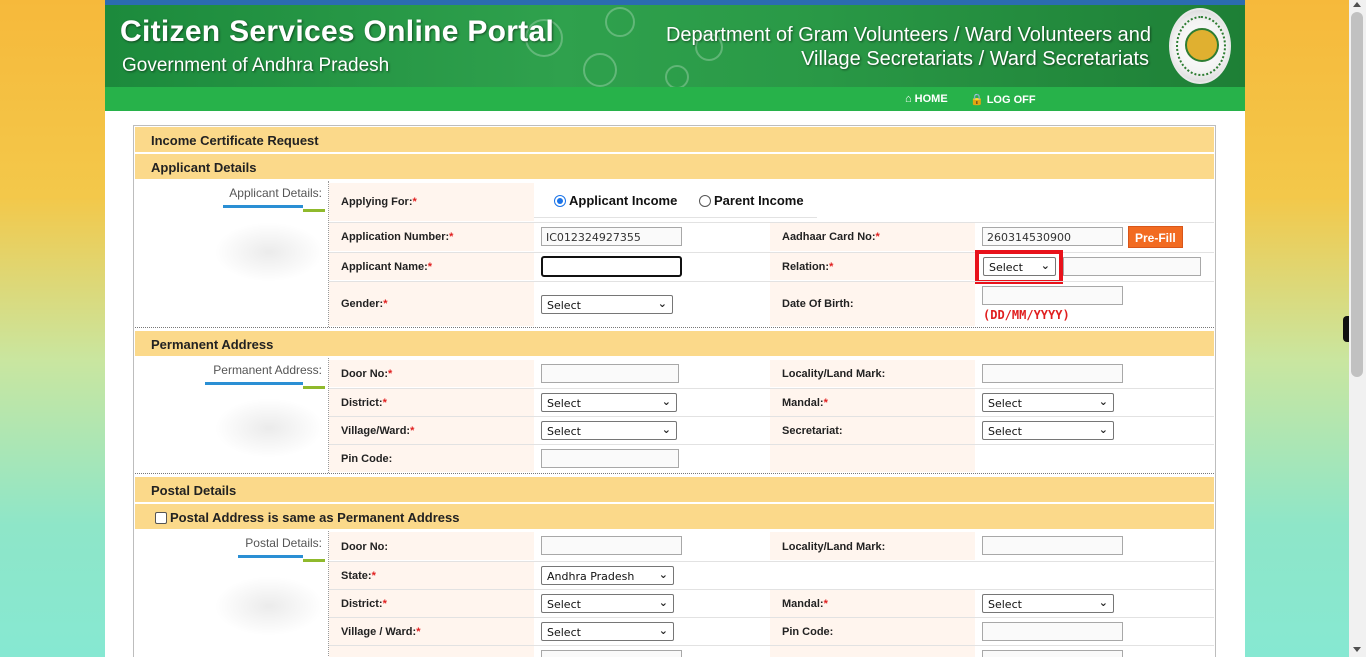  I want to click on application-number-label: Application Number:*, so click(431, 237).